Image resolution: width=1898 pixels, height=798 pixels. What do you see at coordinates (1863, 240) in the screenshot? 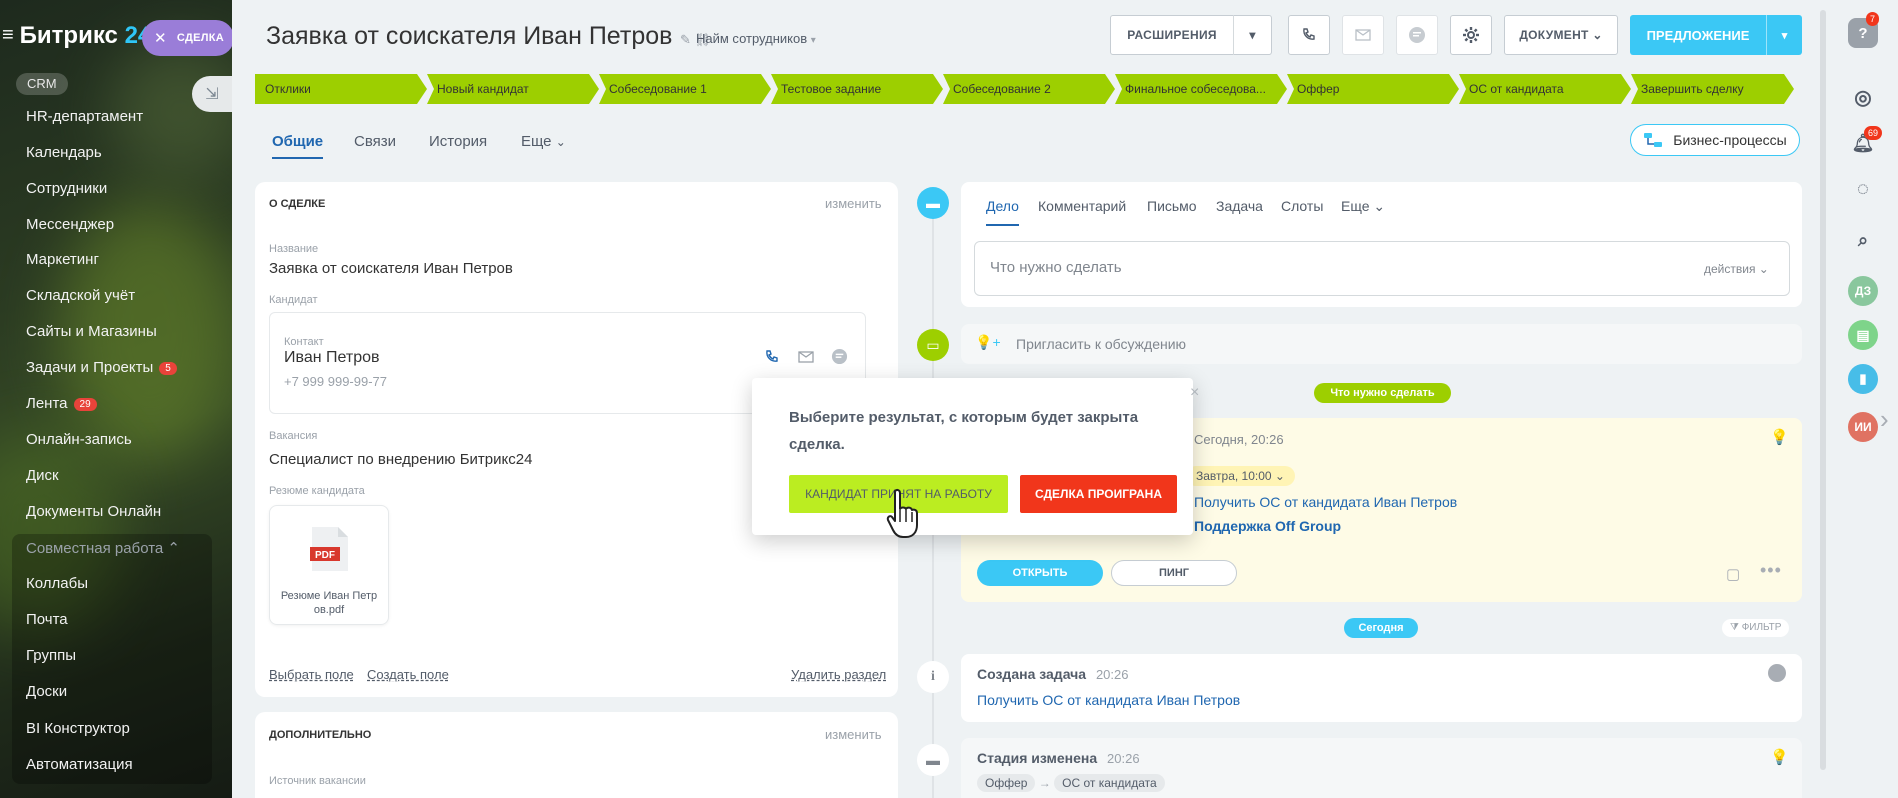
I see `search-icon: ⌕` at bounding box center [1863, 240].